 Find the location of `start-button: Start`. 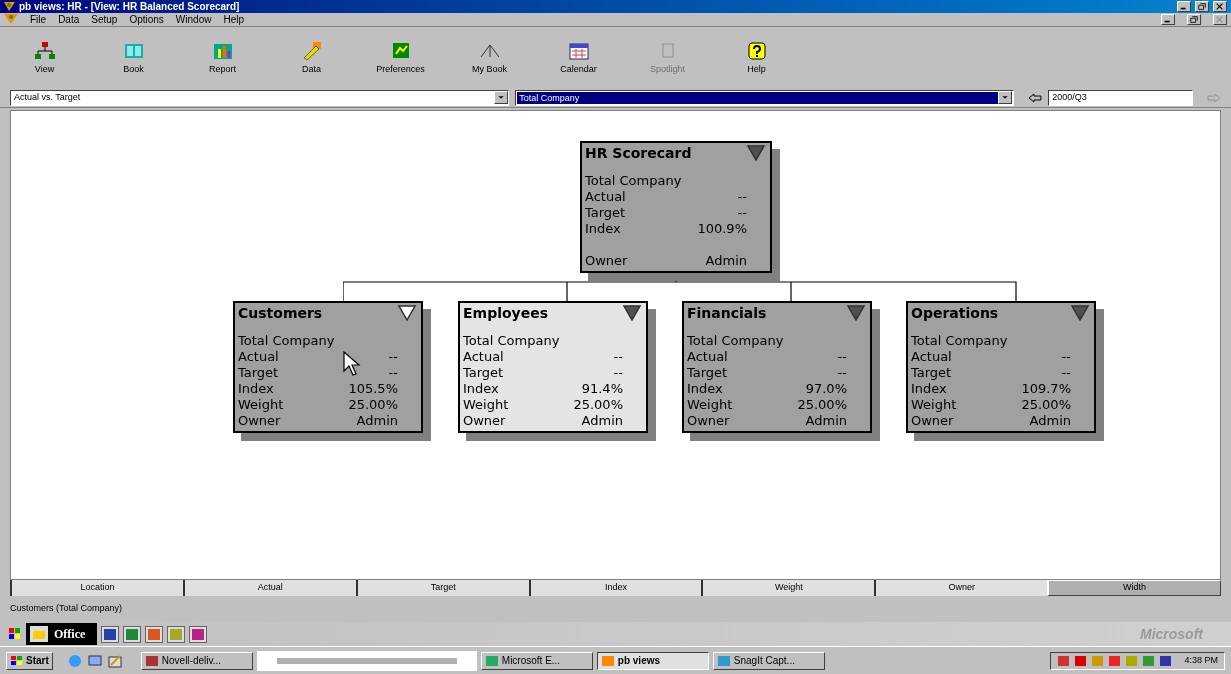

start-button: Start is located at coordinates (29, 660).